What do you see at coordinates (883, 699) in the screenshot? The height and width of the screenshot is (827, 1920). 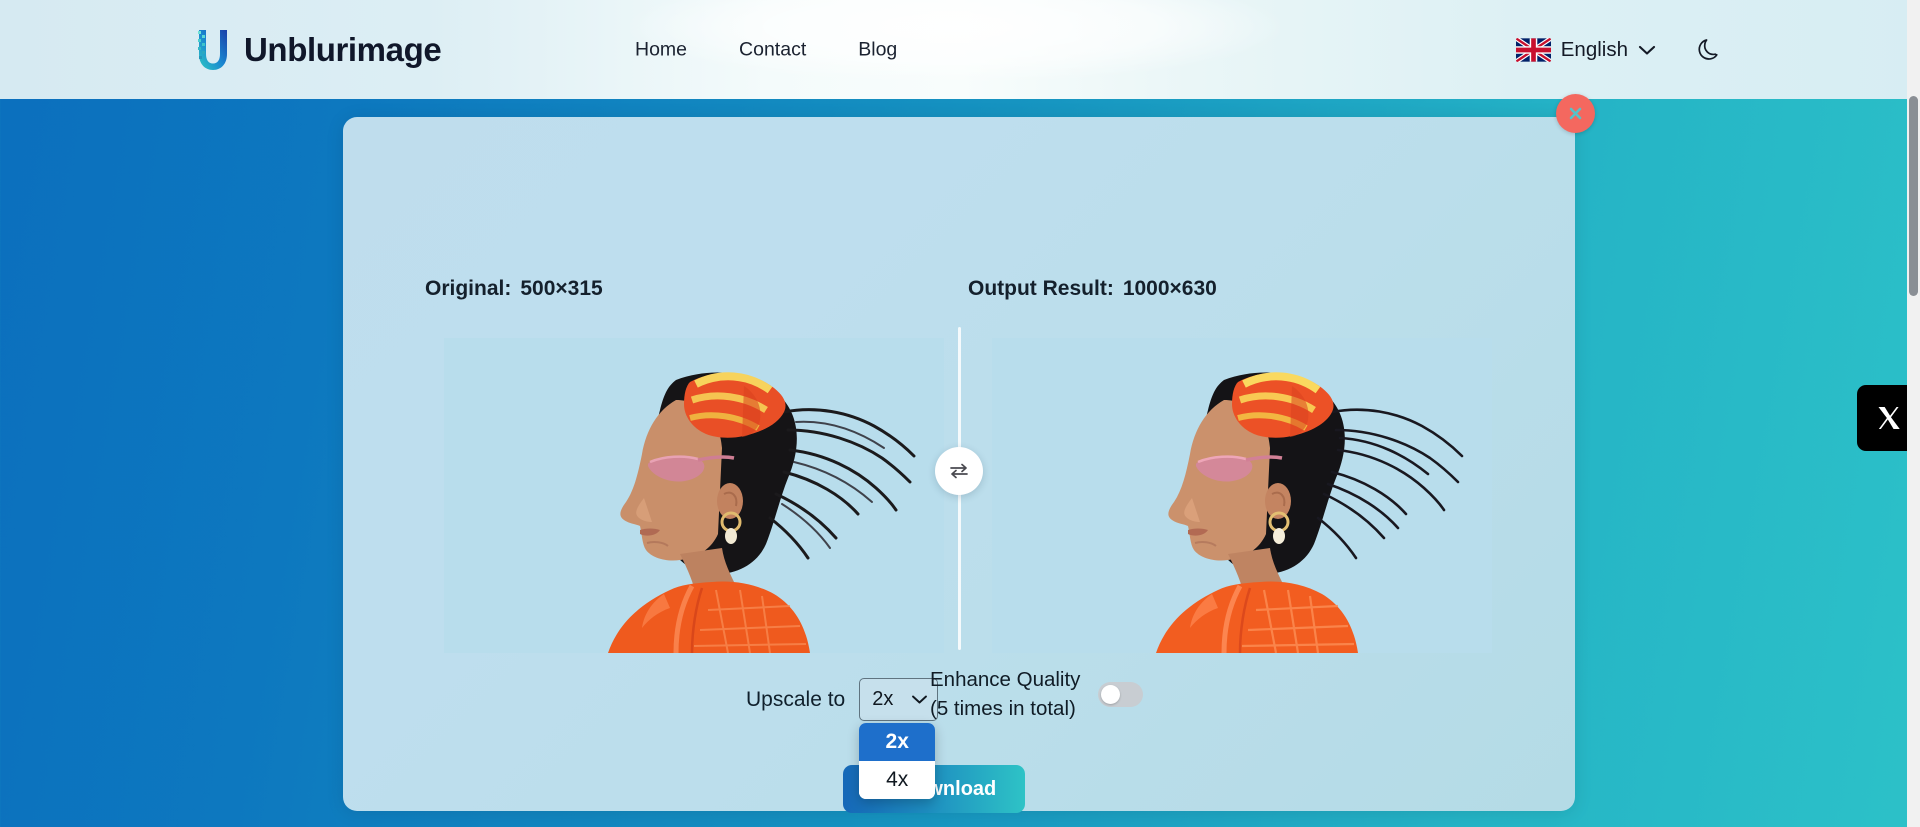 I see `upscale-select-value: 2x` at bounding box center [883, 699].